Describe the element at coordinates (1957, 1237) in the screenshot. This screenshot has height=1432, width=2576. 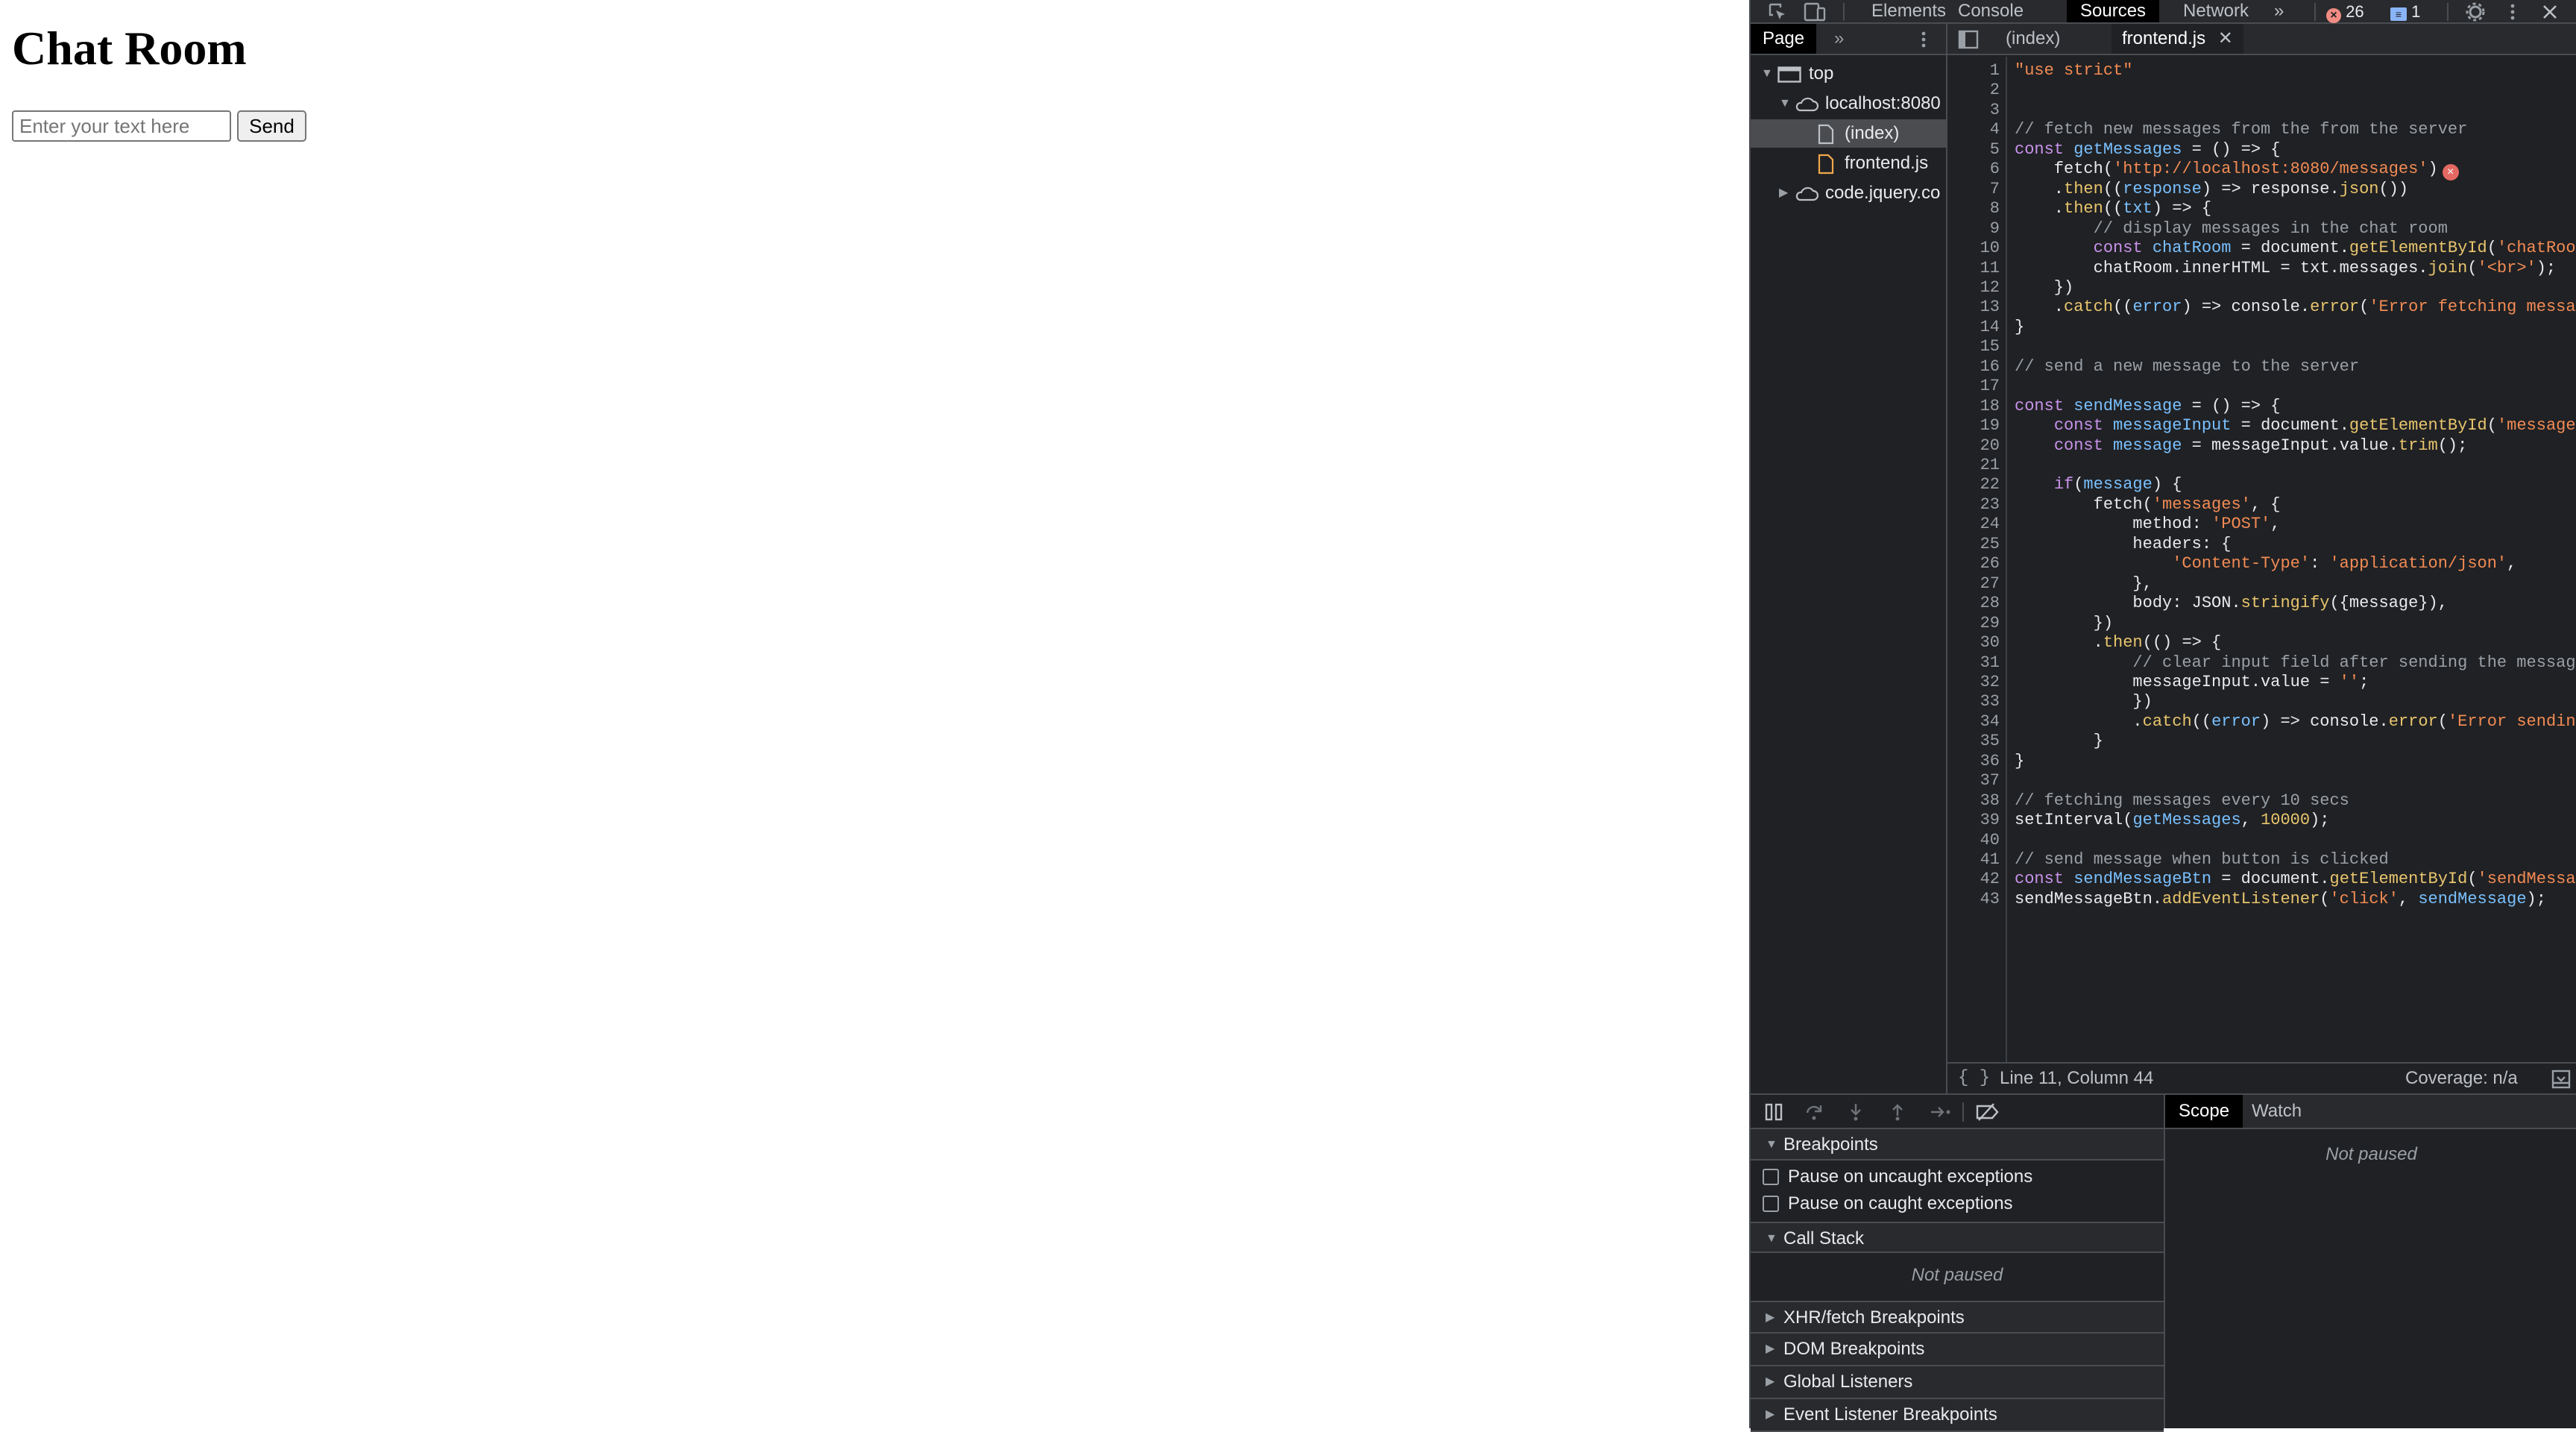
I see `call-stack-section-header: ▼ Call Stack` at that location.